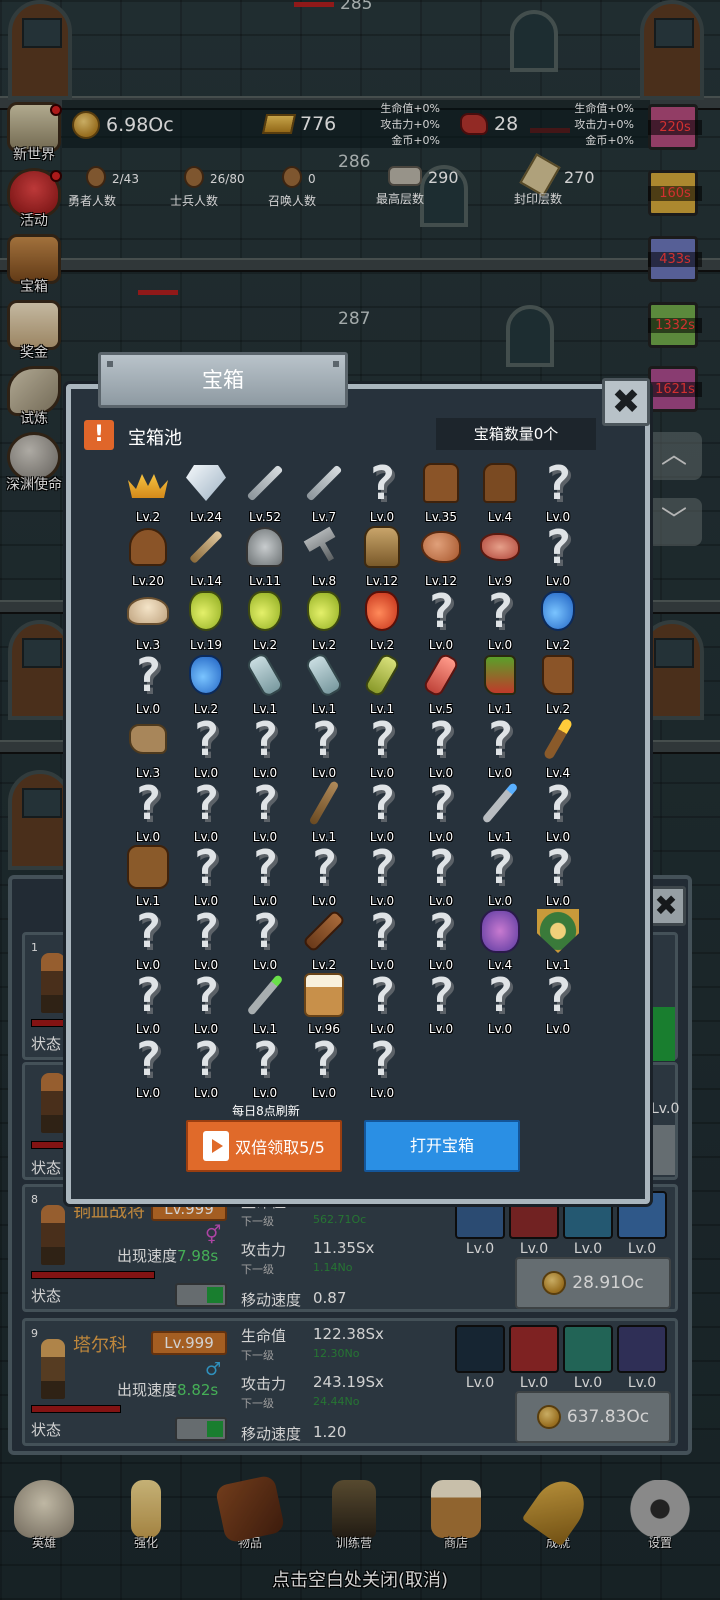  I want to click on chest-item: Lv.11, so click(265, 556).